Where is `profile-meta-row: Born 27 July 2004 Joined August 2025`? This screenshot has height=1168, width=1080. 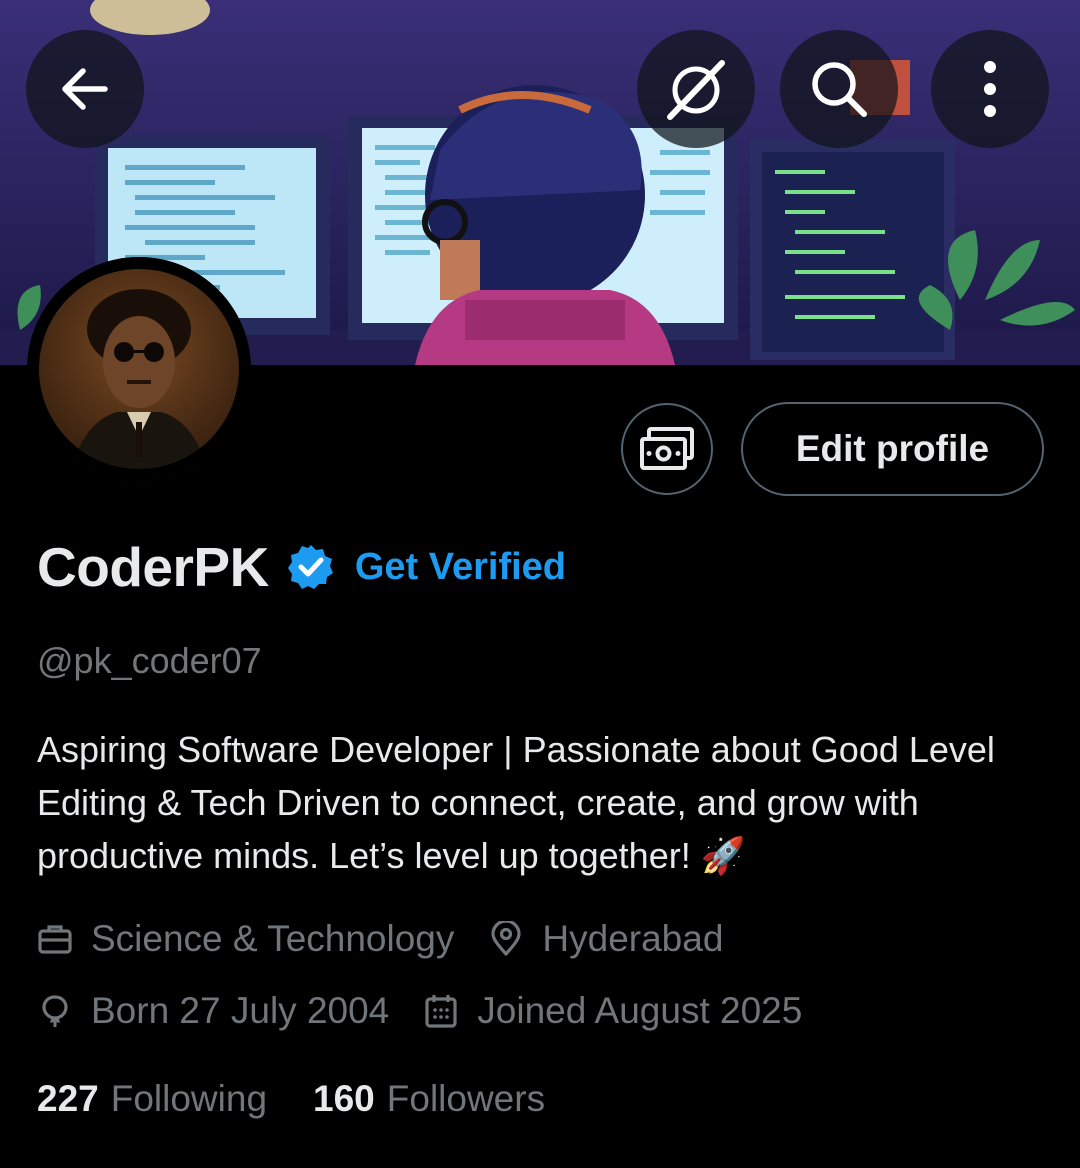 profile-meta-row: Born 27 July 2004 Joined August 2025 is located at coordinates (436, 1011).